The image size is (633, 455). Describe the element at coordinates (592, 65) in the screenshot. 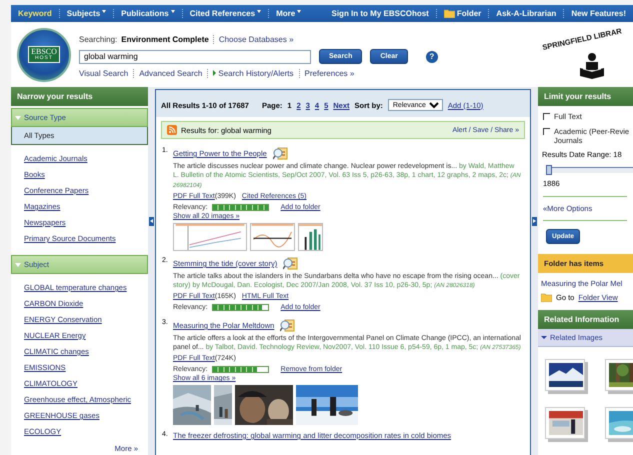

I see `reader-icon` at that location.